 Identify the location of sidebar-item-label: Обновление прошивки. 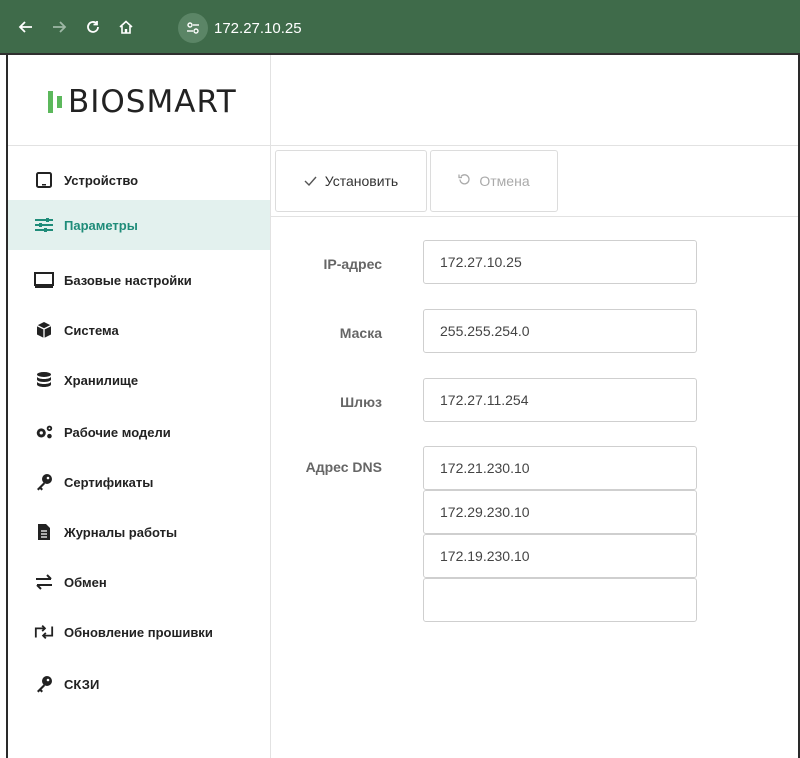
(138, 632).